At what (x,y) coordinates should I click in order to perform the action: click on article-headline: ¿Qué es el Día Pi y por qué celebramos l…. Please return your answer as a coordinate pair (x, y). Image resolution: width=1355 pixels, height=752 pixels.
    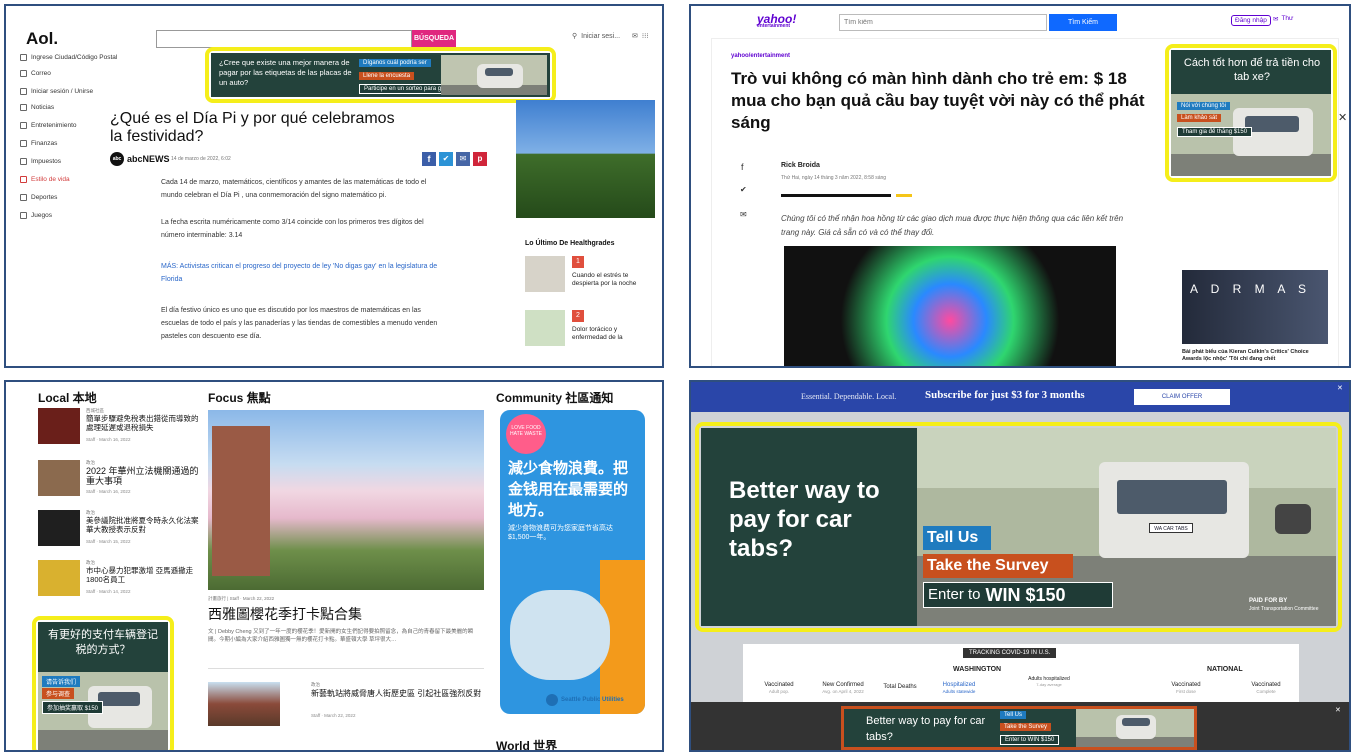
    Looking at the image, I should click on (252, 127).